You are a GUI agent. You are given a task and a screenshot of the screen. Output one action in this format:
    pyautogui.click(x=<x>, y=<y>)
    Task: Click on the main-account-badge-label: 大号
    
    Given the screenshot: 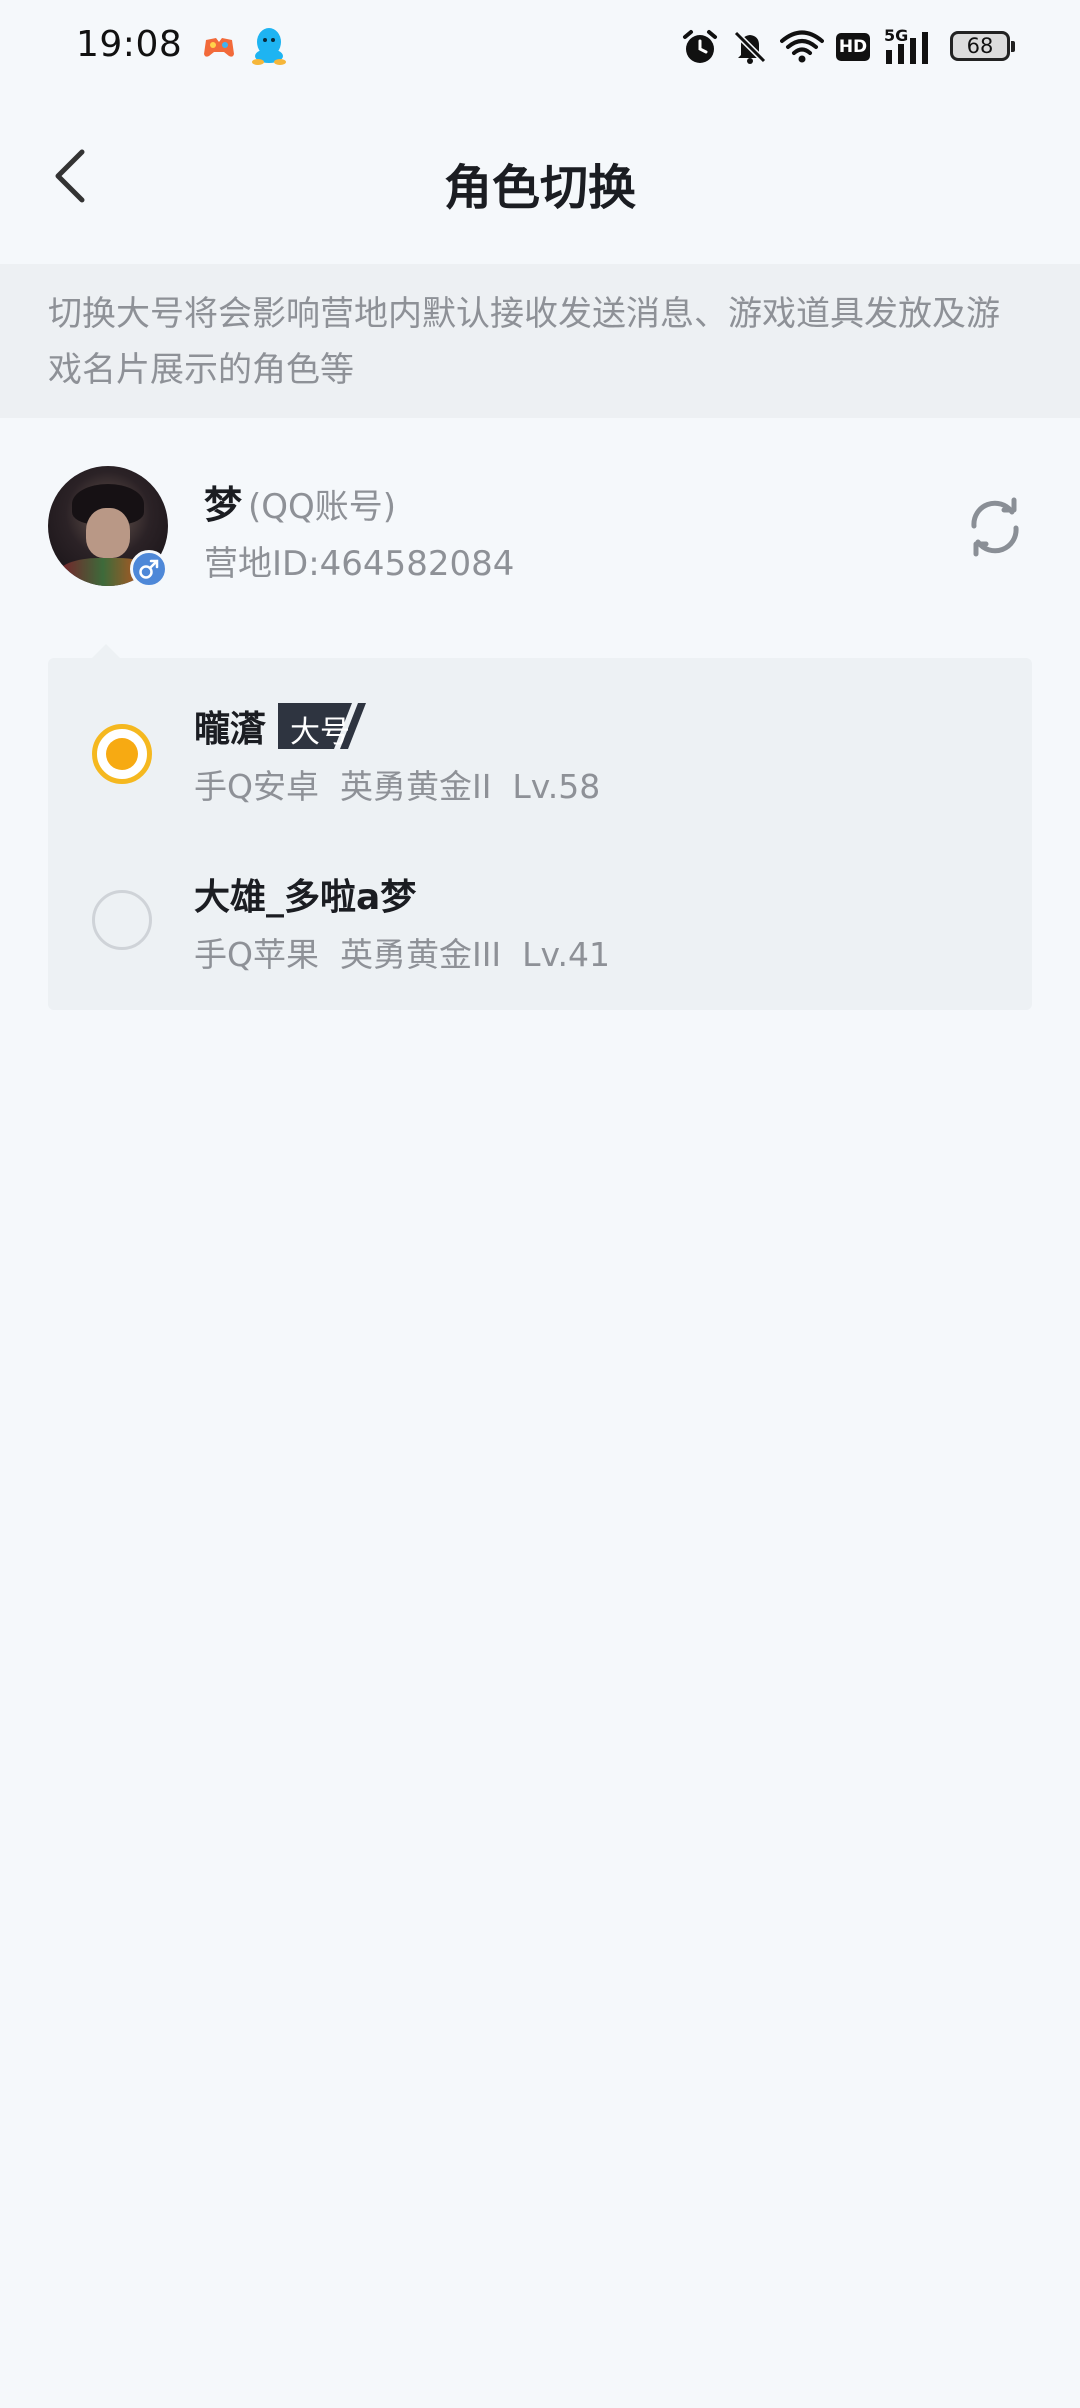 What is the action you would take?
    pyautogui.click(x=320, y=732)
    